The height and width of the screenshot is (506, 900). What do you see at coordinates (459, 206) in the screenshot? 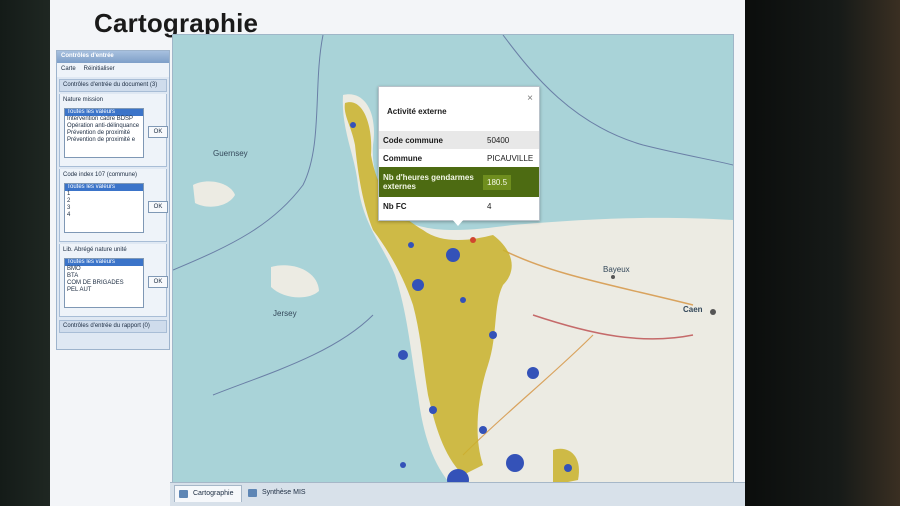
I see `popup-row: Nb FC 4` at bounding box center [459, 206].